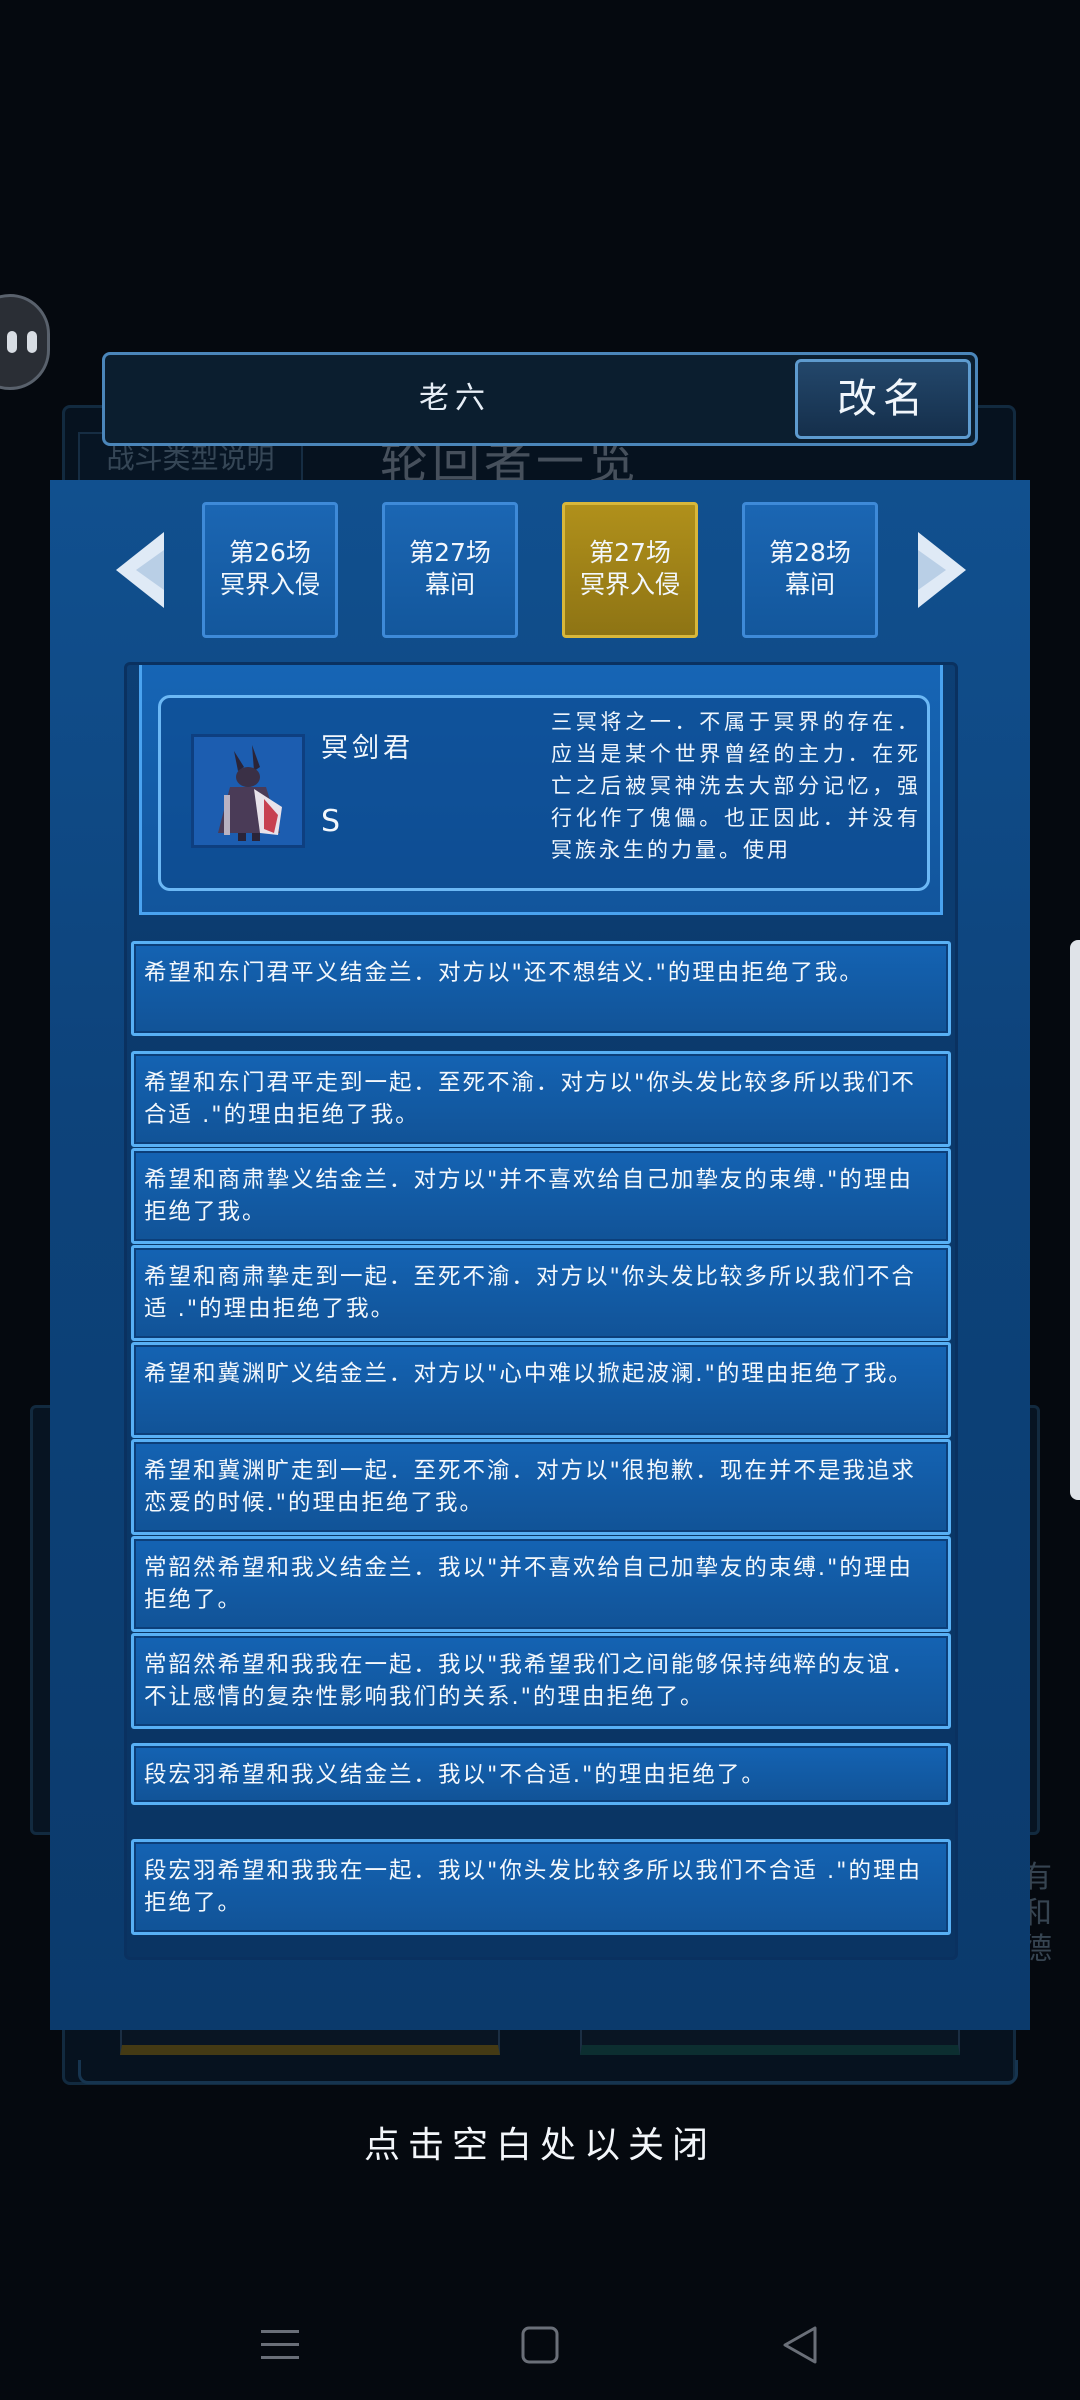  Describe the element at coordinates (883, 399) in the screenshot. I see `rename-button: 改名` at that location.